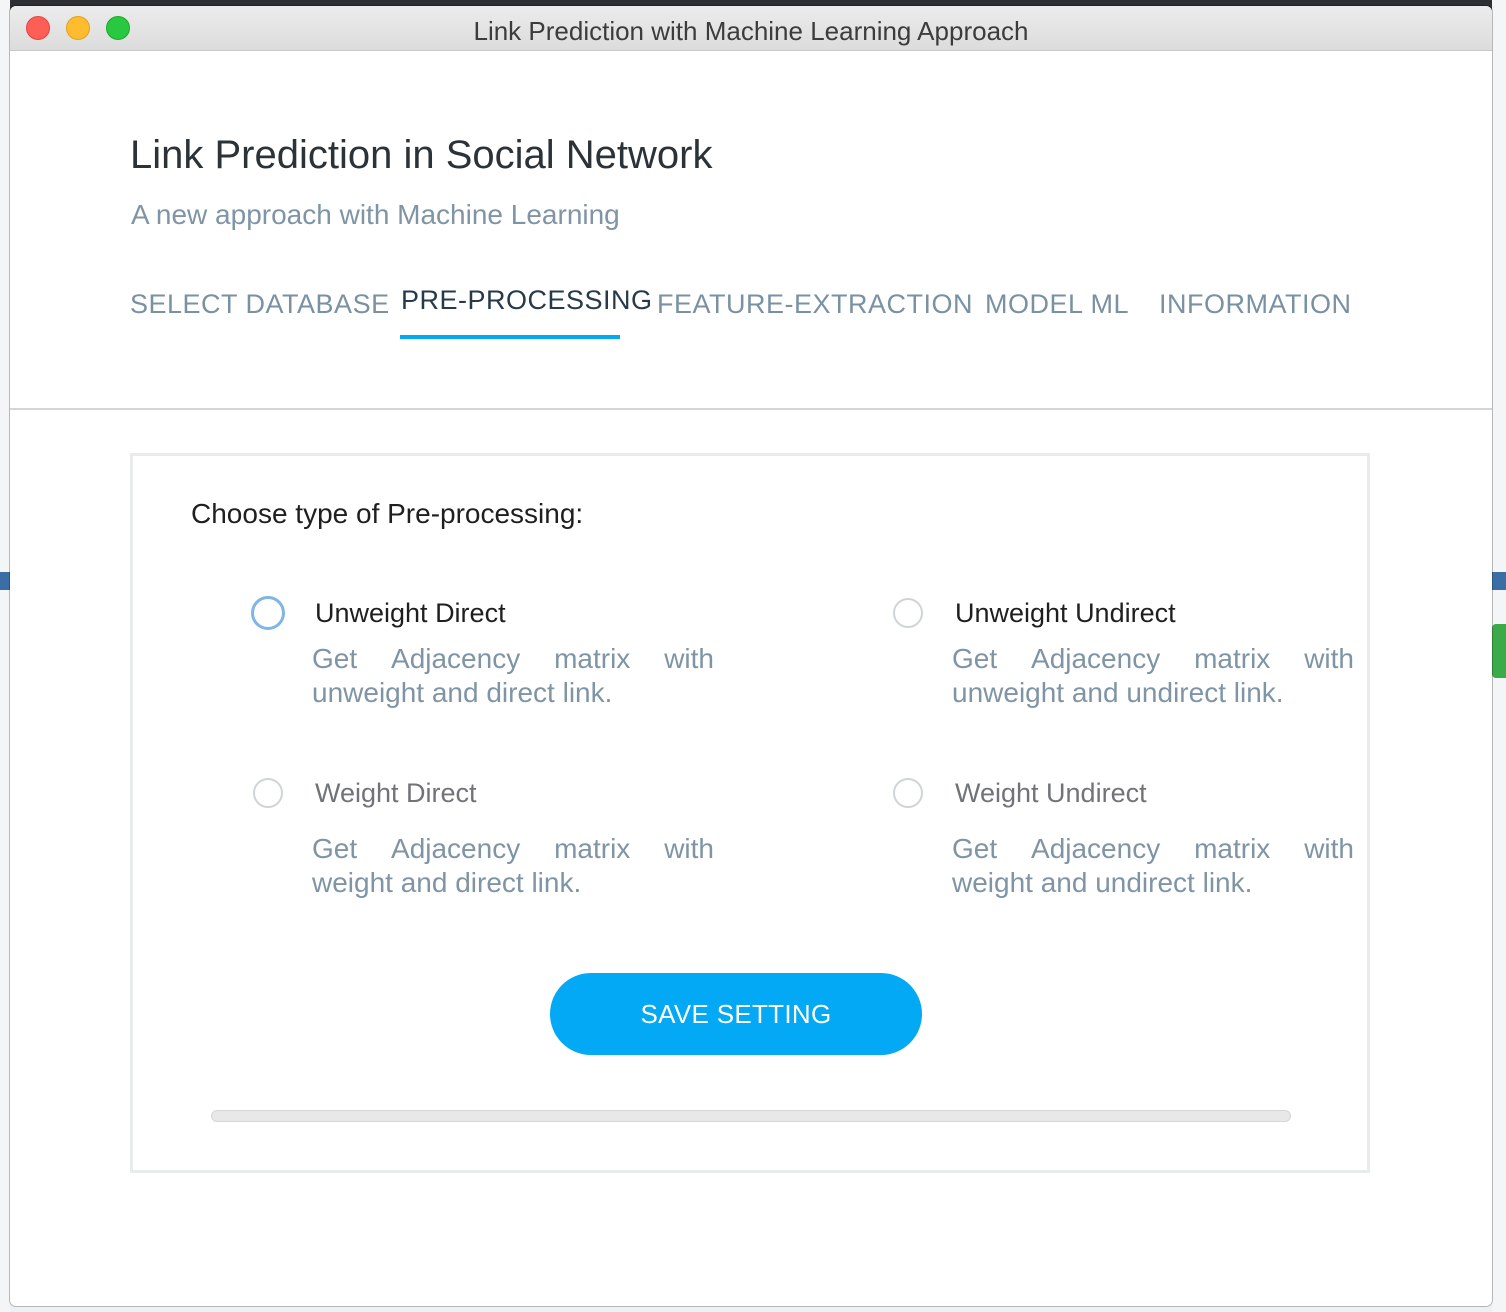 Image resolution: width=1506 pixels, height=1312 pixels. Describe the element at coordinates (815, 304) in the screenshot. I see `tab-feature-extraction: FEATURE-EXTRACTION` at that location.